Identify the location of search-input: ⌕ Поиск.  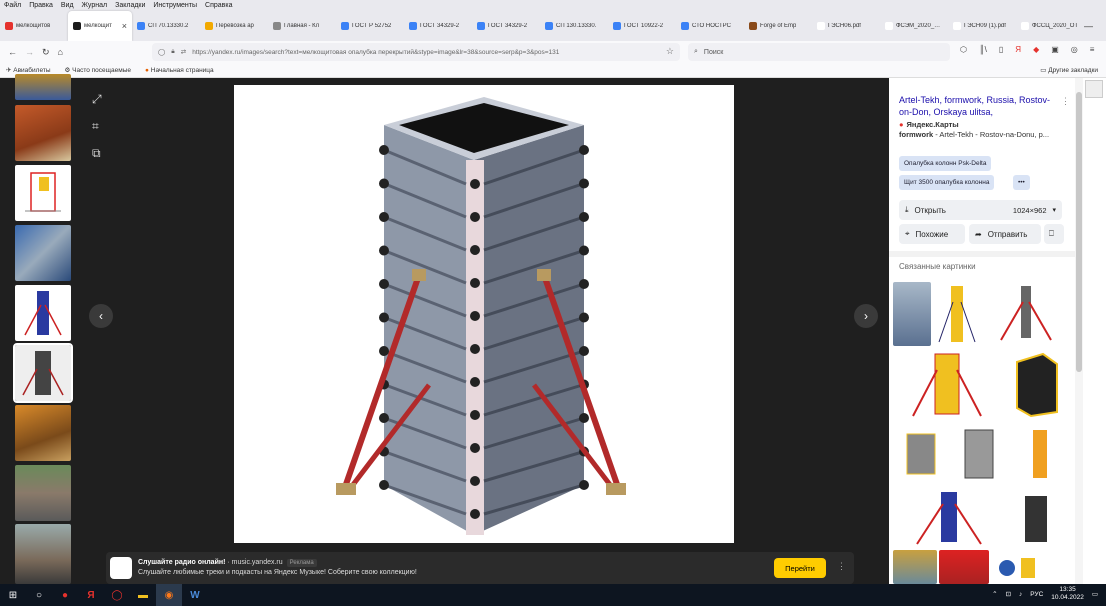
(819, 52).